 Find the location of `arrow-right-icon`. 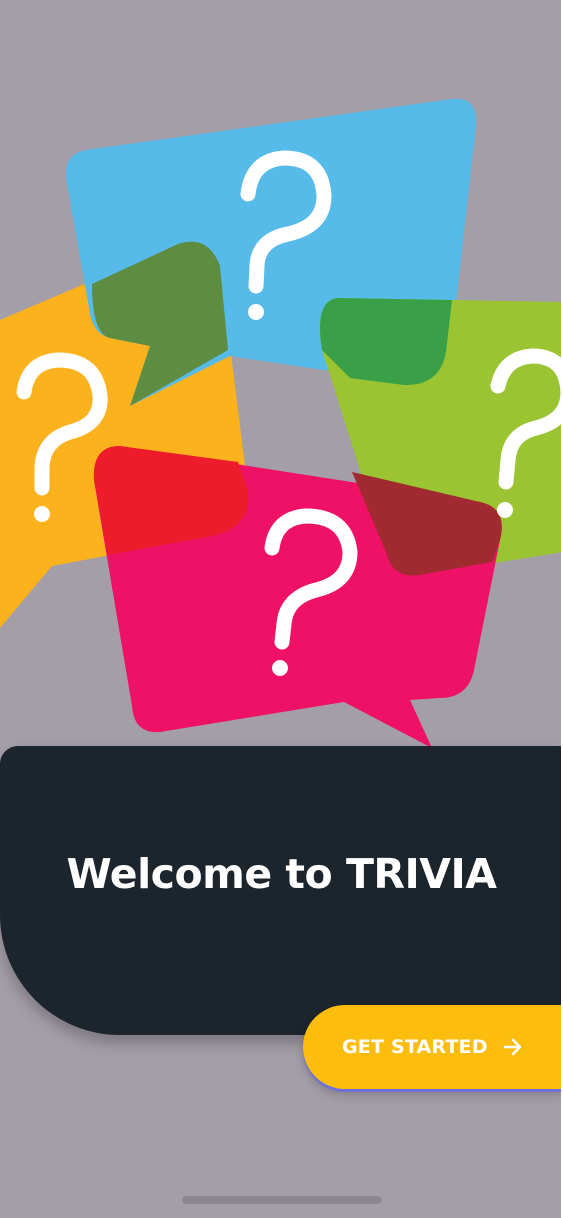

arrow-right-icon is located at coordinates (512, 1047).